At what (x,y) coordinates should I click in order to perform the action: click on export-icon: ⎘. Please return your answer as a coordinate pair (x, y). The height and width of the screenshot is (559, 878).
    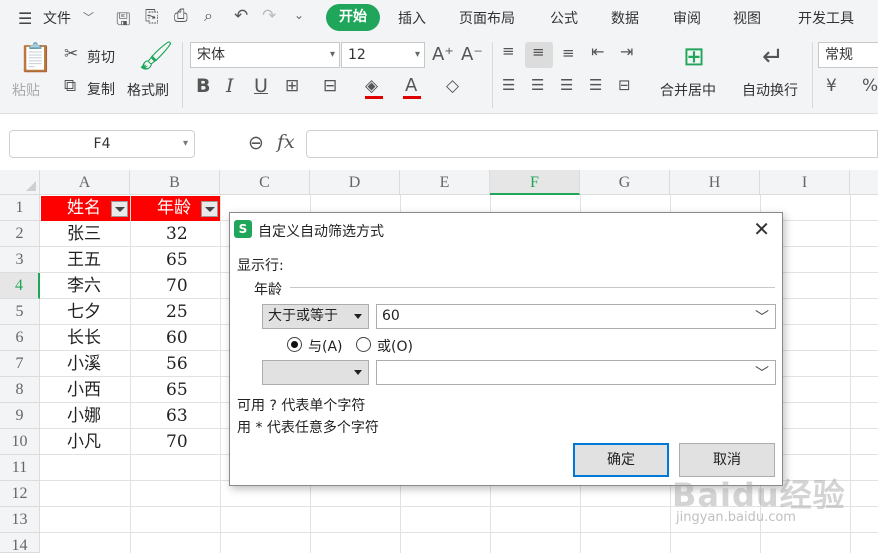
    Looking at the image, I should click on (152, 17).